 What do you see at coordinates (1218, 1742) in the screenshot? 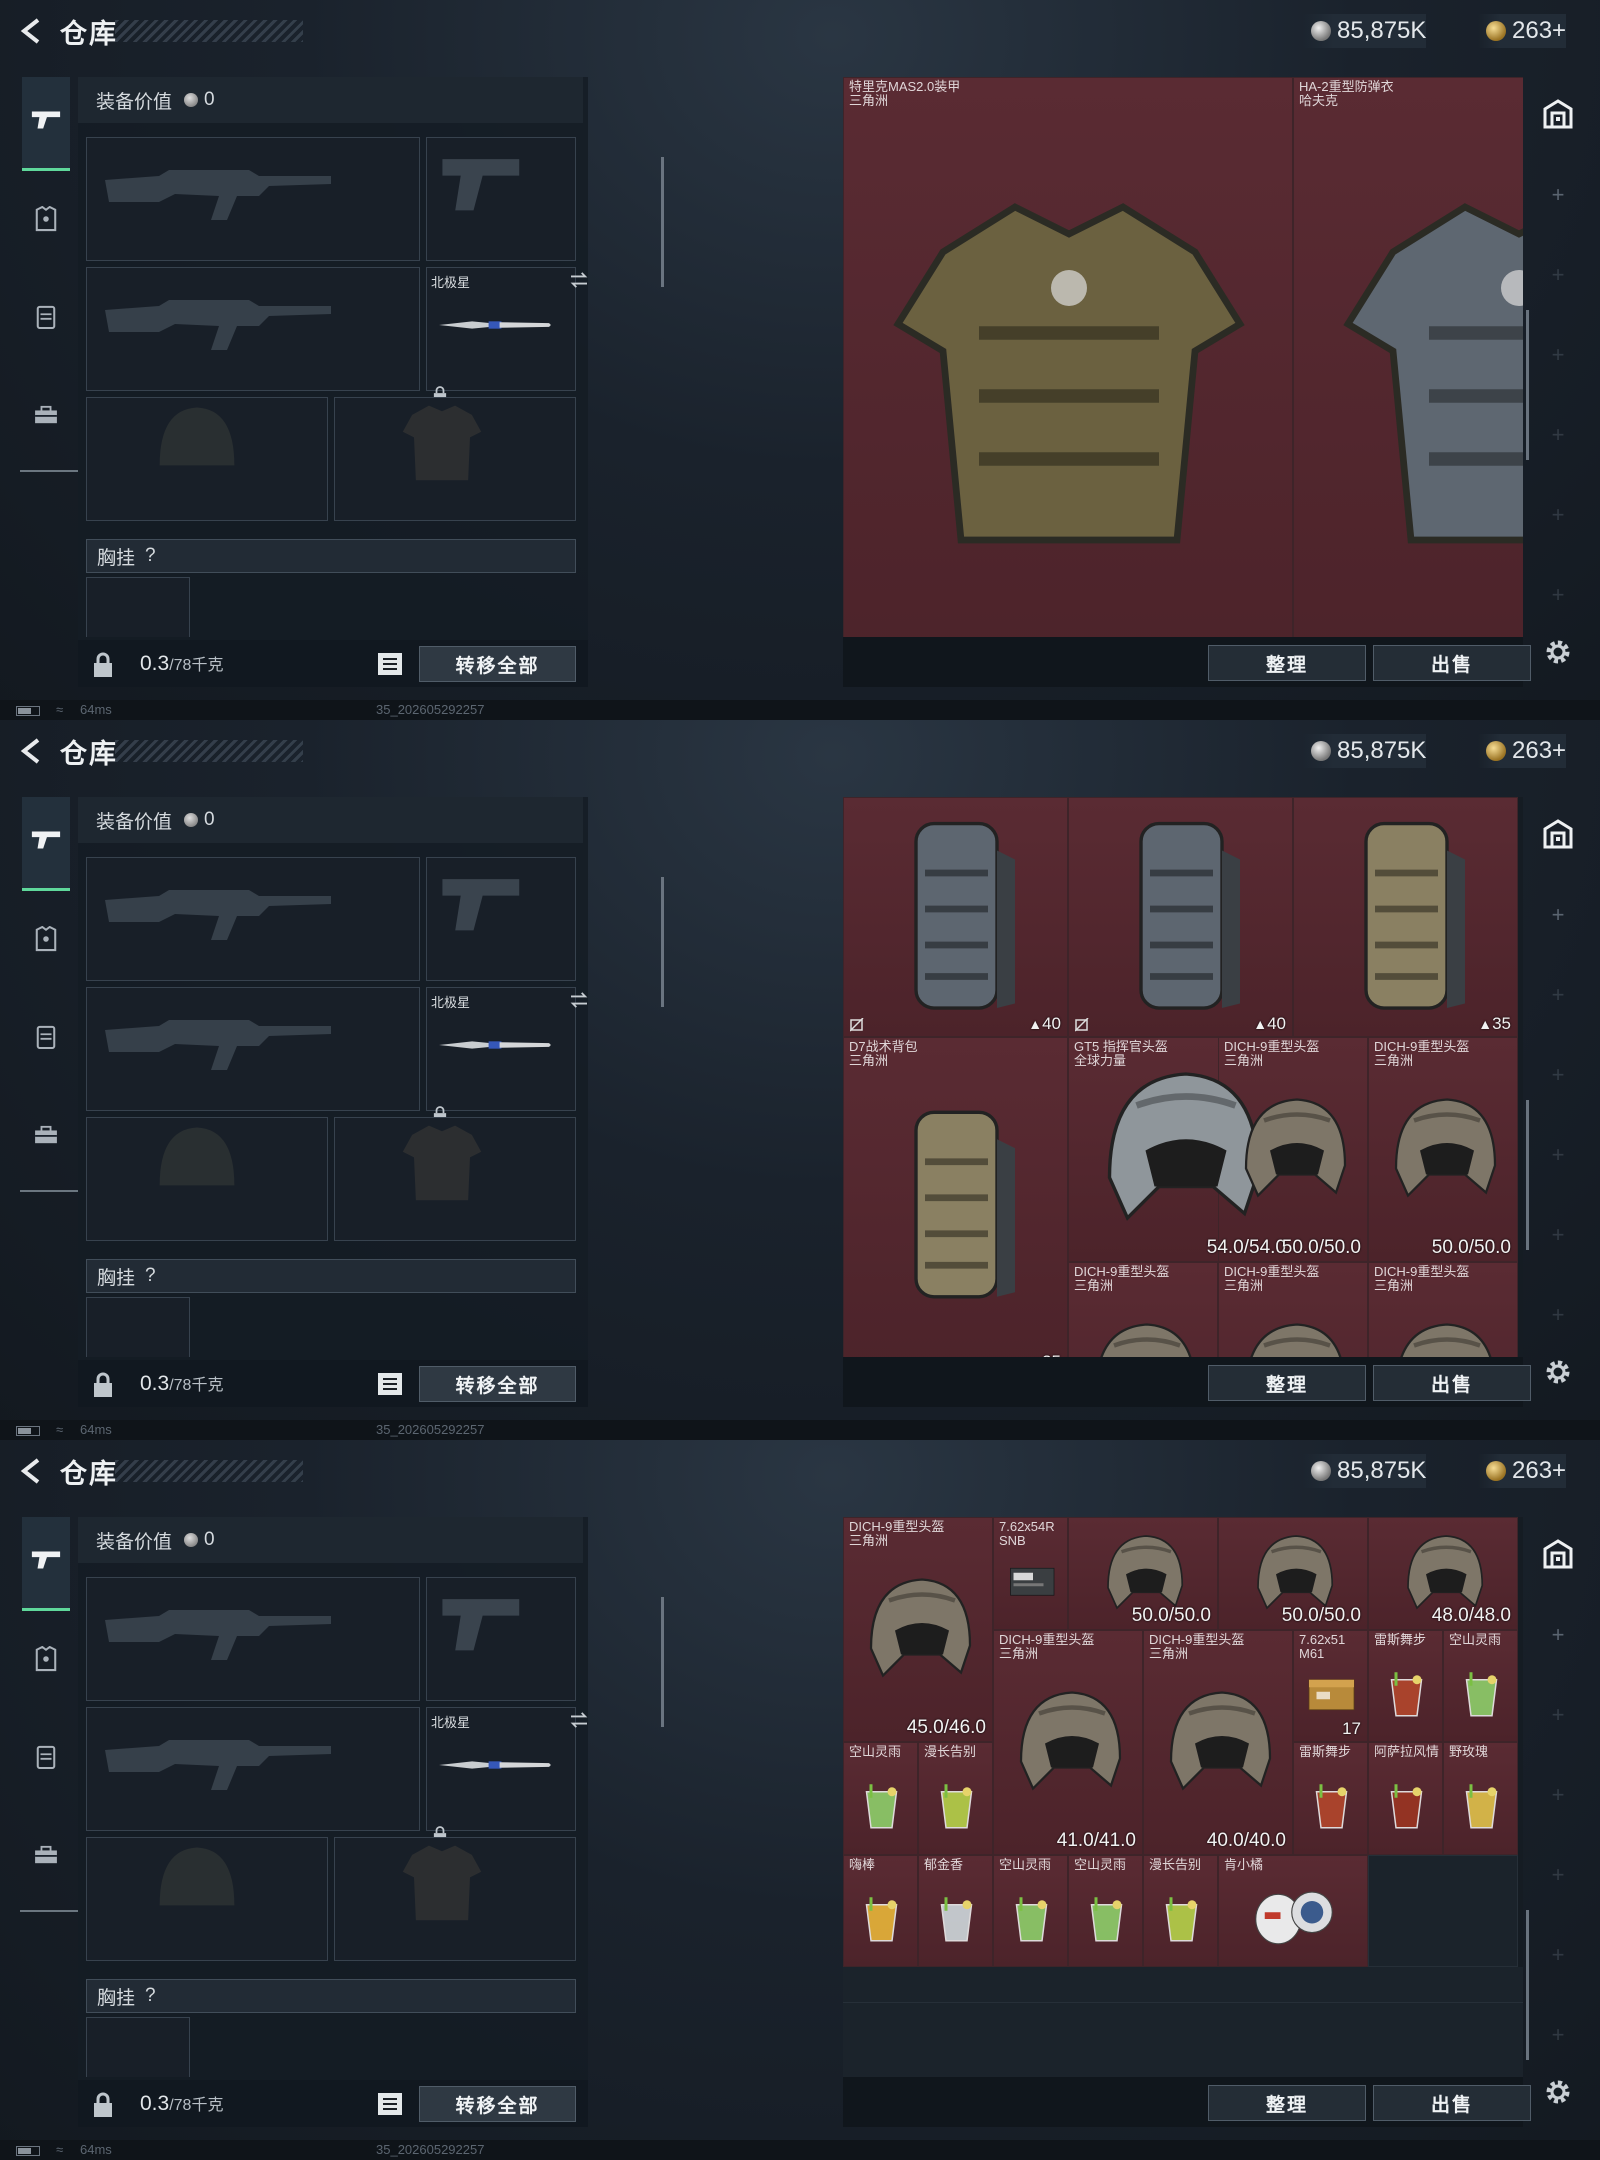
I see `stash-item-helmet: DICH-9重型头盔 三角洲 40.0/40.0` at bounding box center [1218, 1742].